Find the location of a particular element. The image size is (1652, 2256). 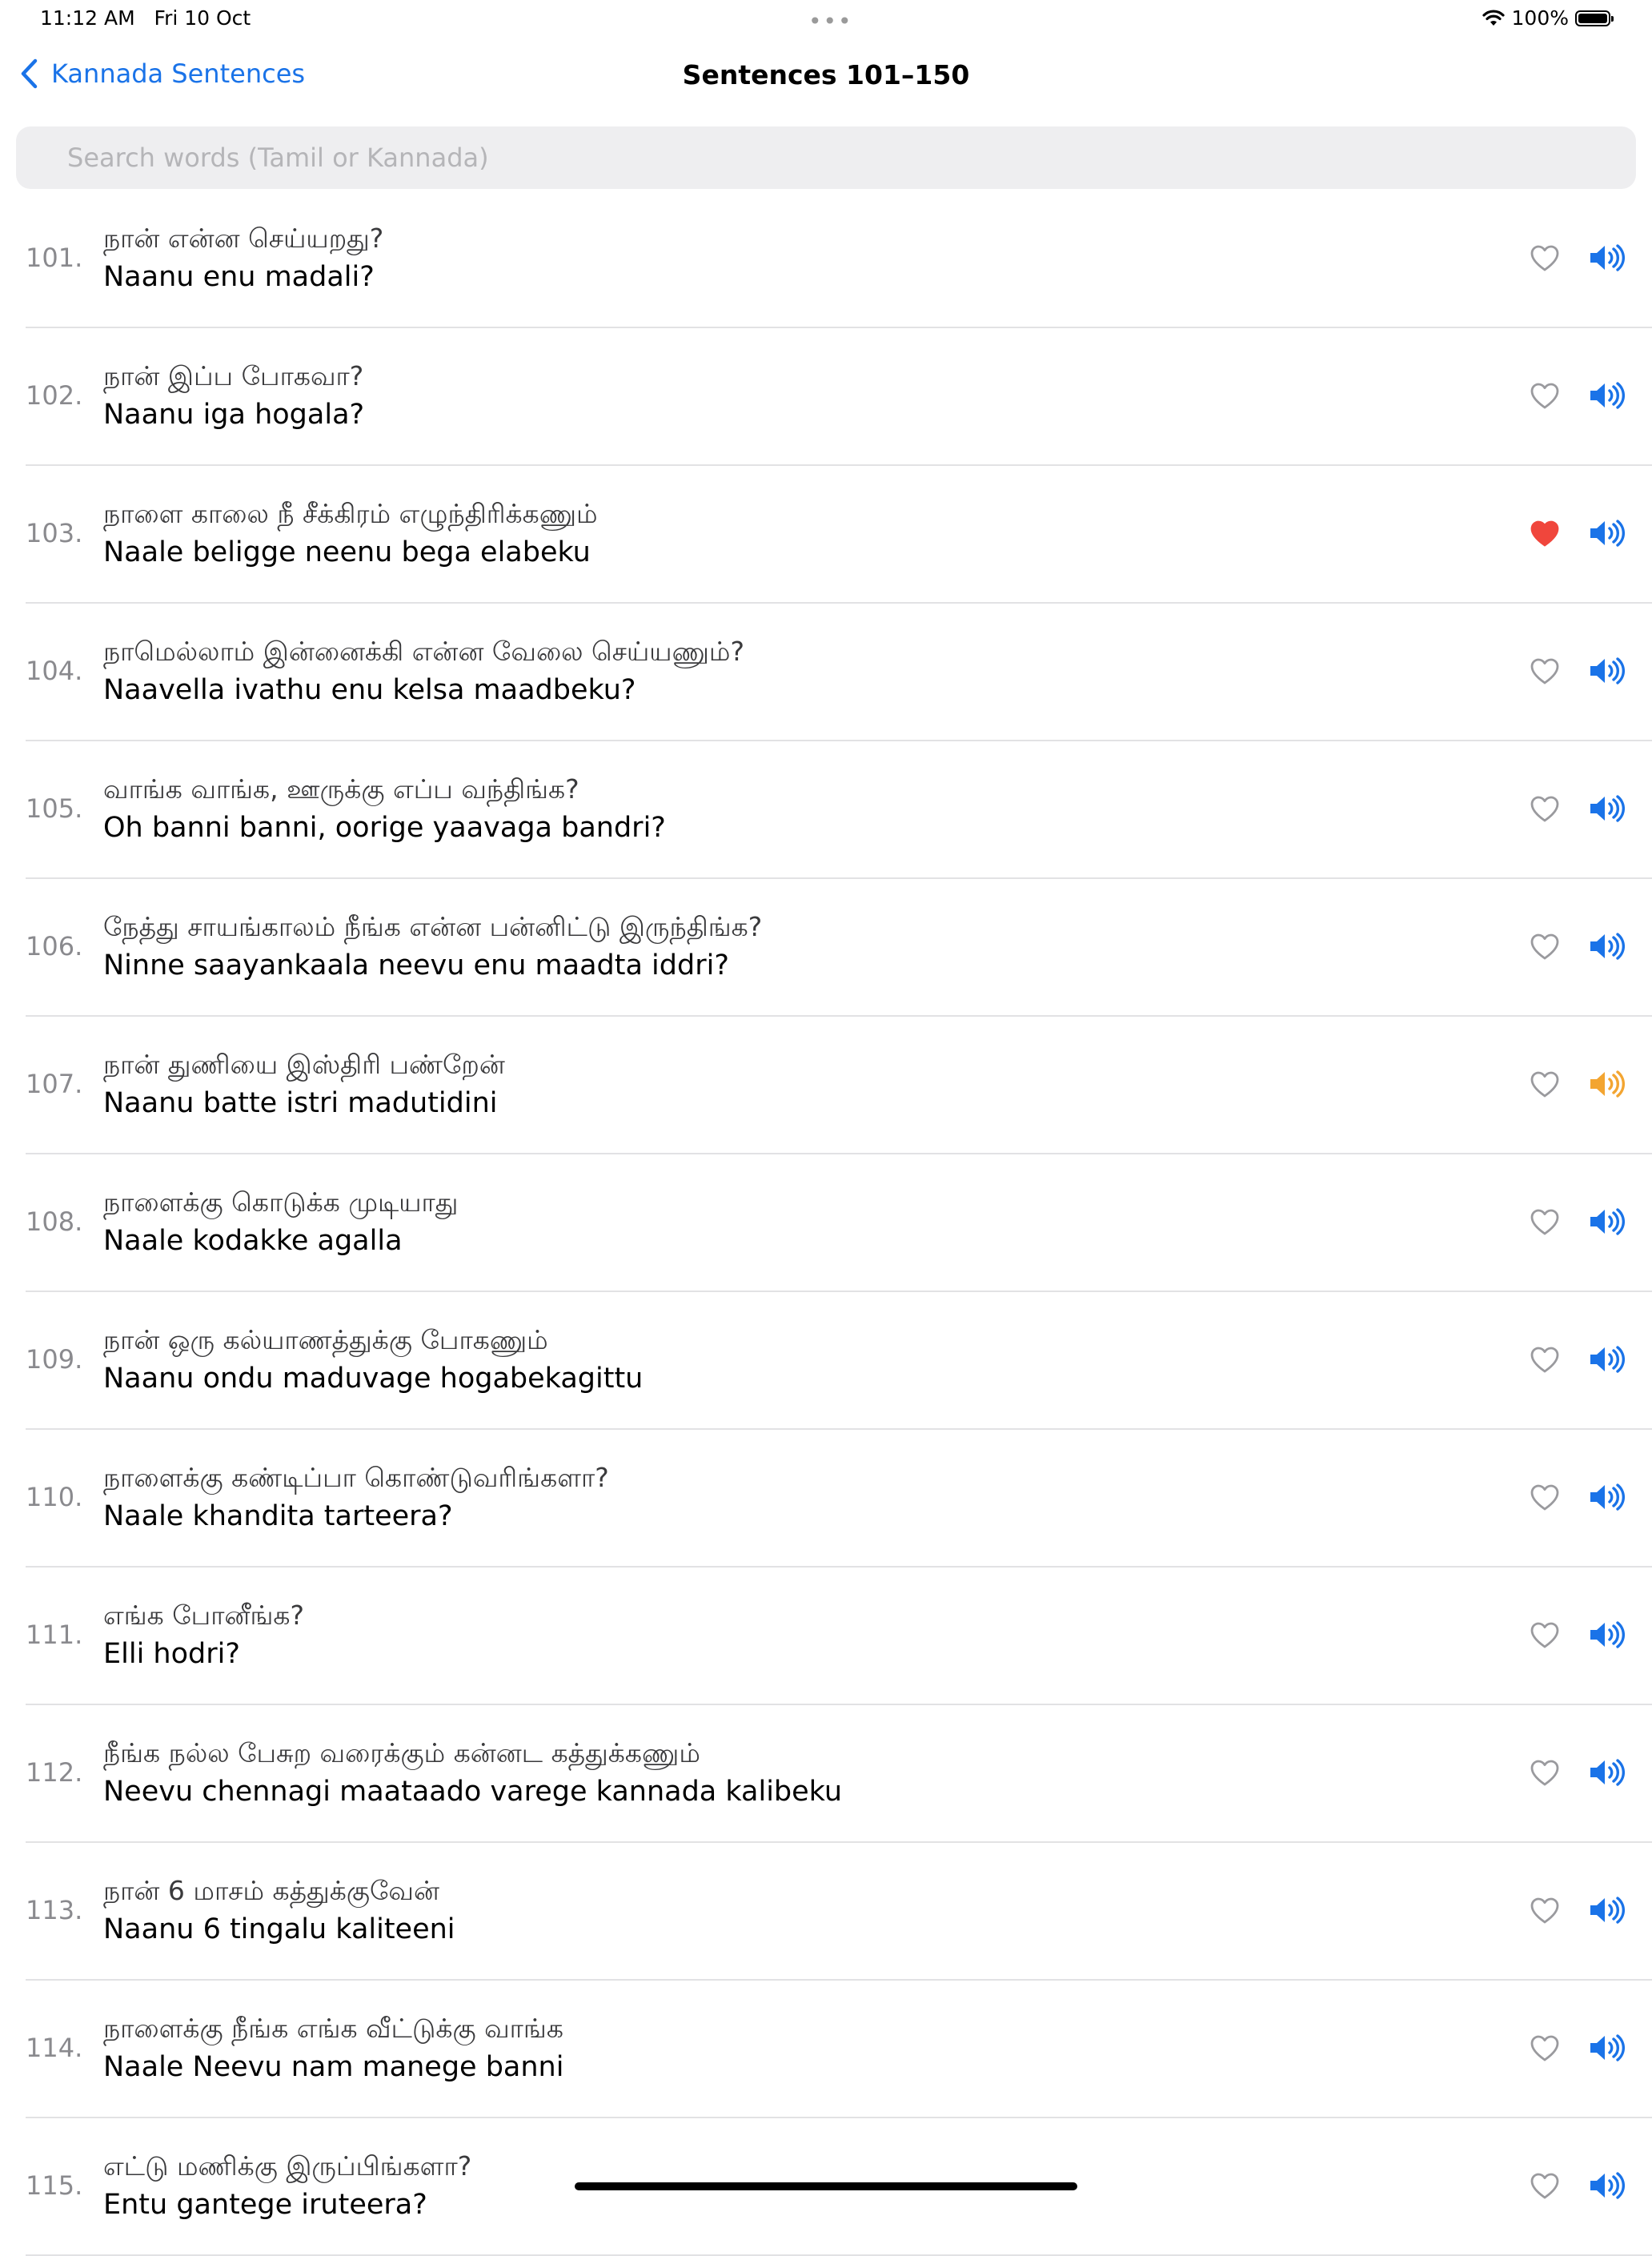

tamil-sentence: நாளைக்கு நீங்க எங்க வீட்டுக்கு வாங்க is located at coordinates (333, 2028).